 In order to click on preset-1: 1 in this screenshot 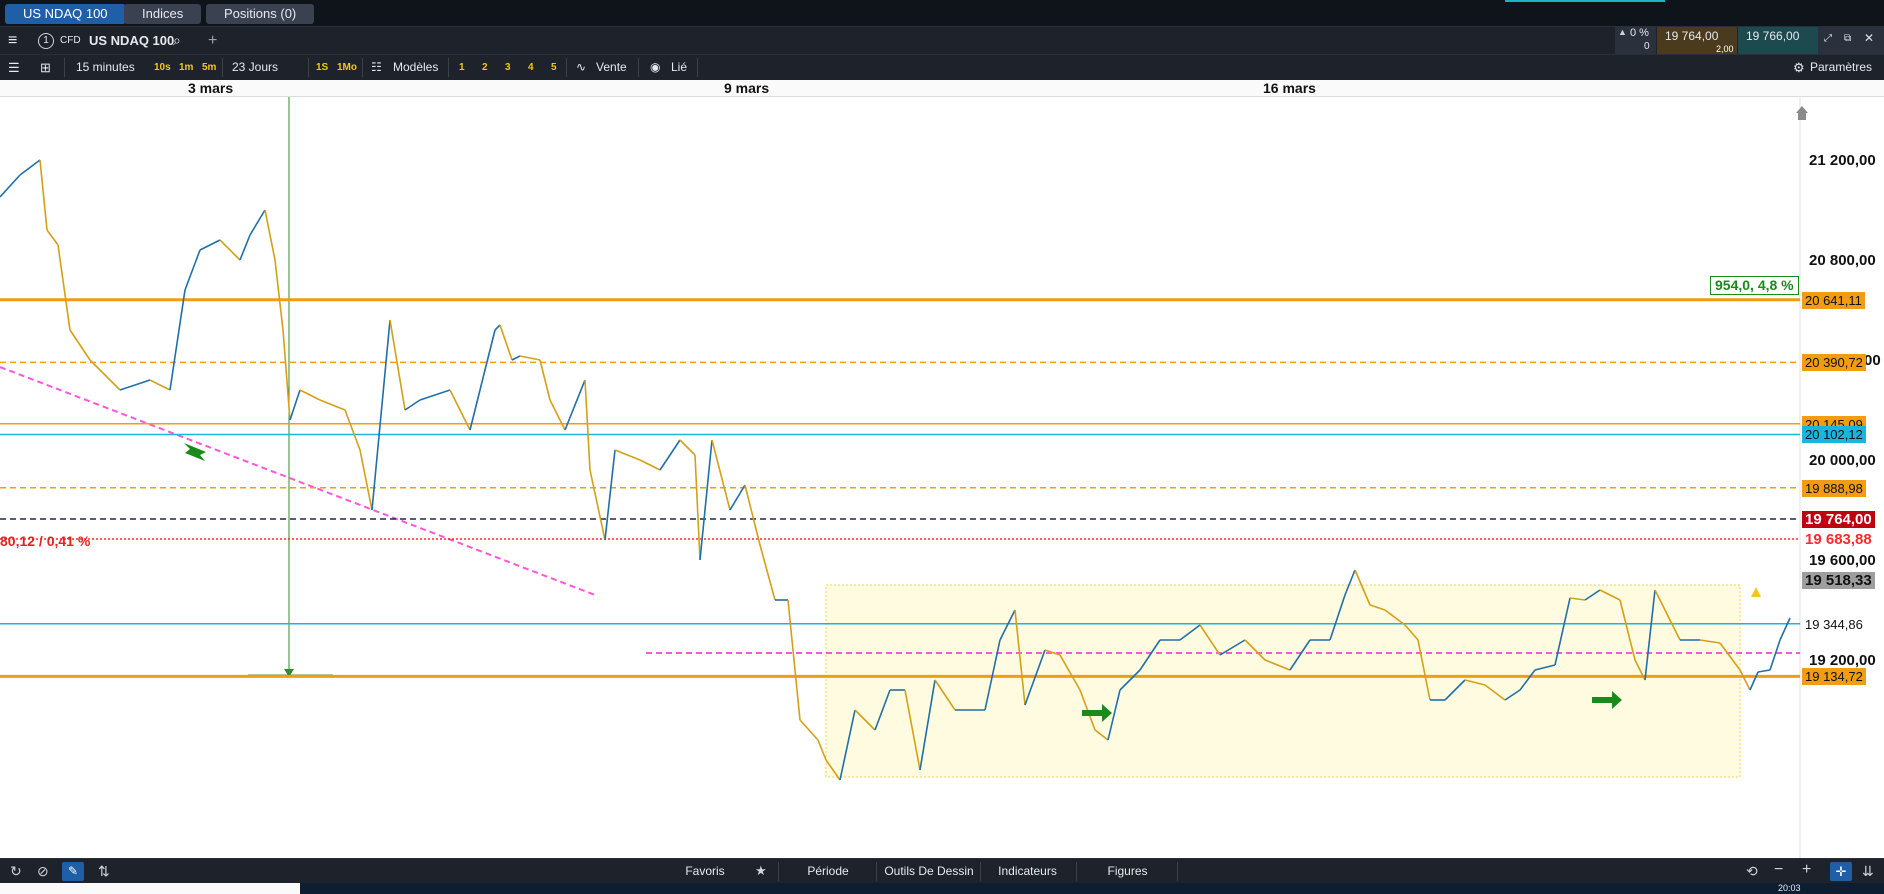, I will do `click(462, 67)`.